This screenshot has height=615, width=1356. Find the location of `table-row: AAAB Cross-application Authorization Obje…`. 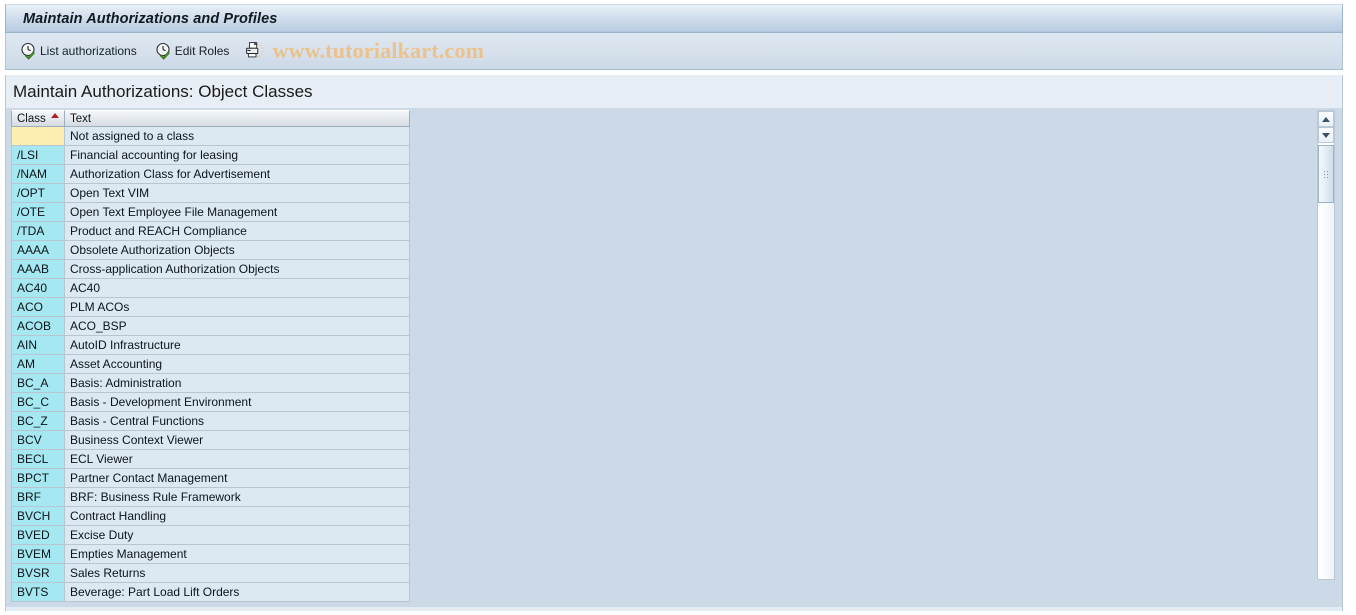

table-row: AAAB Cross-application Authorization Obje… is located at coordinates (210, 269).